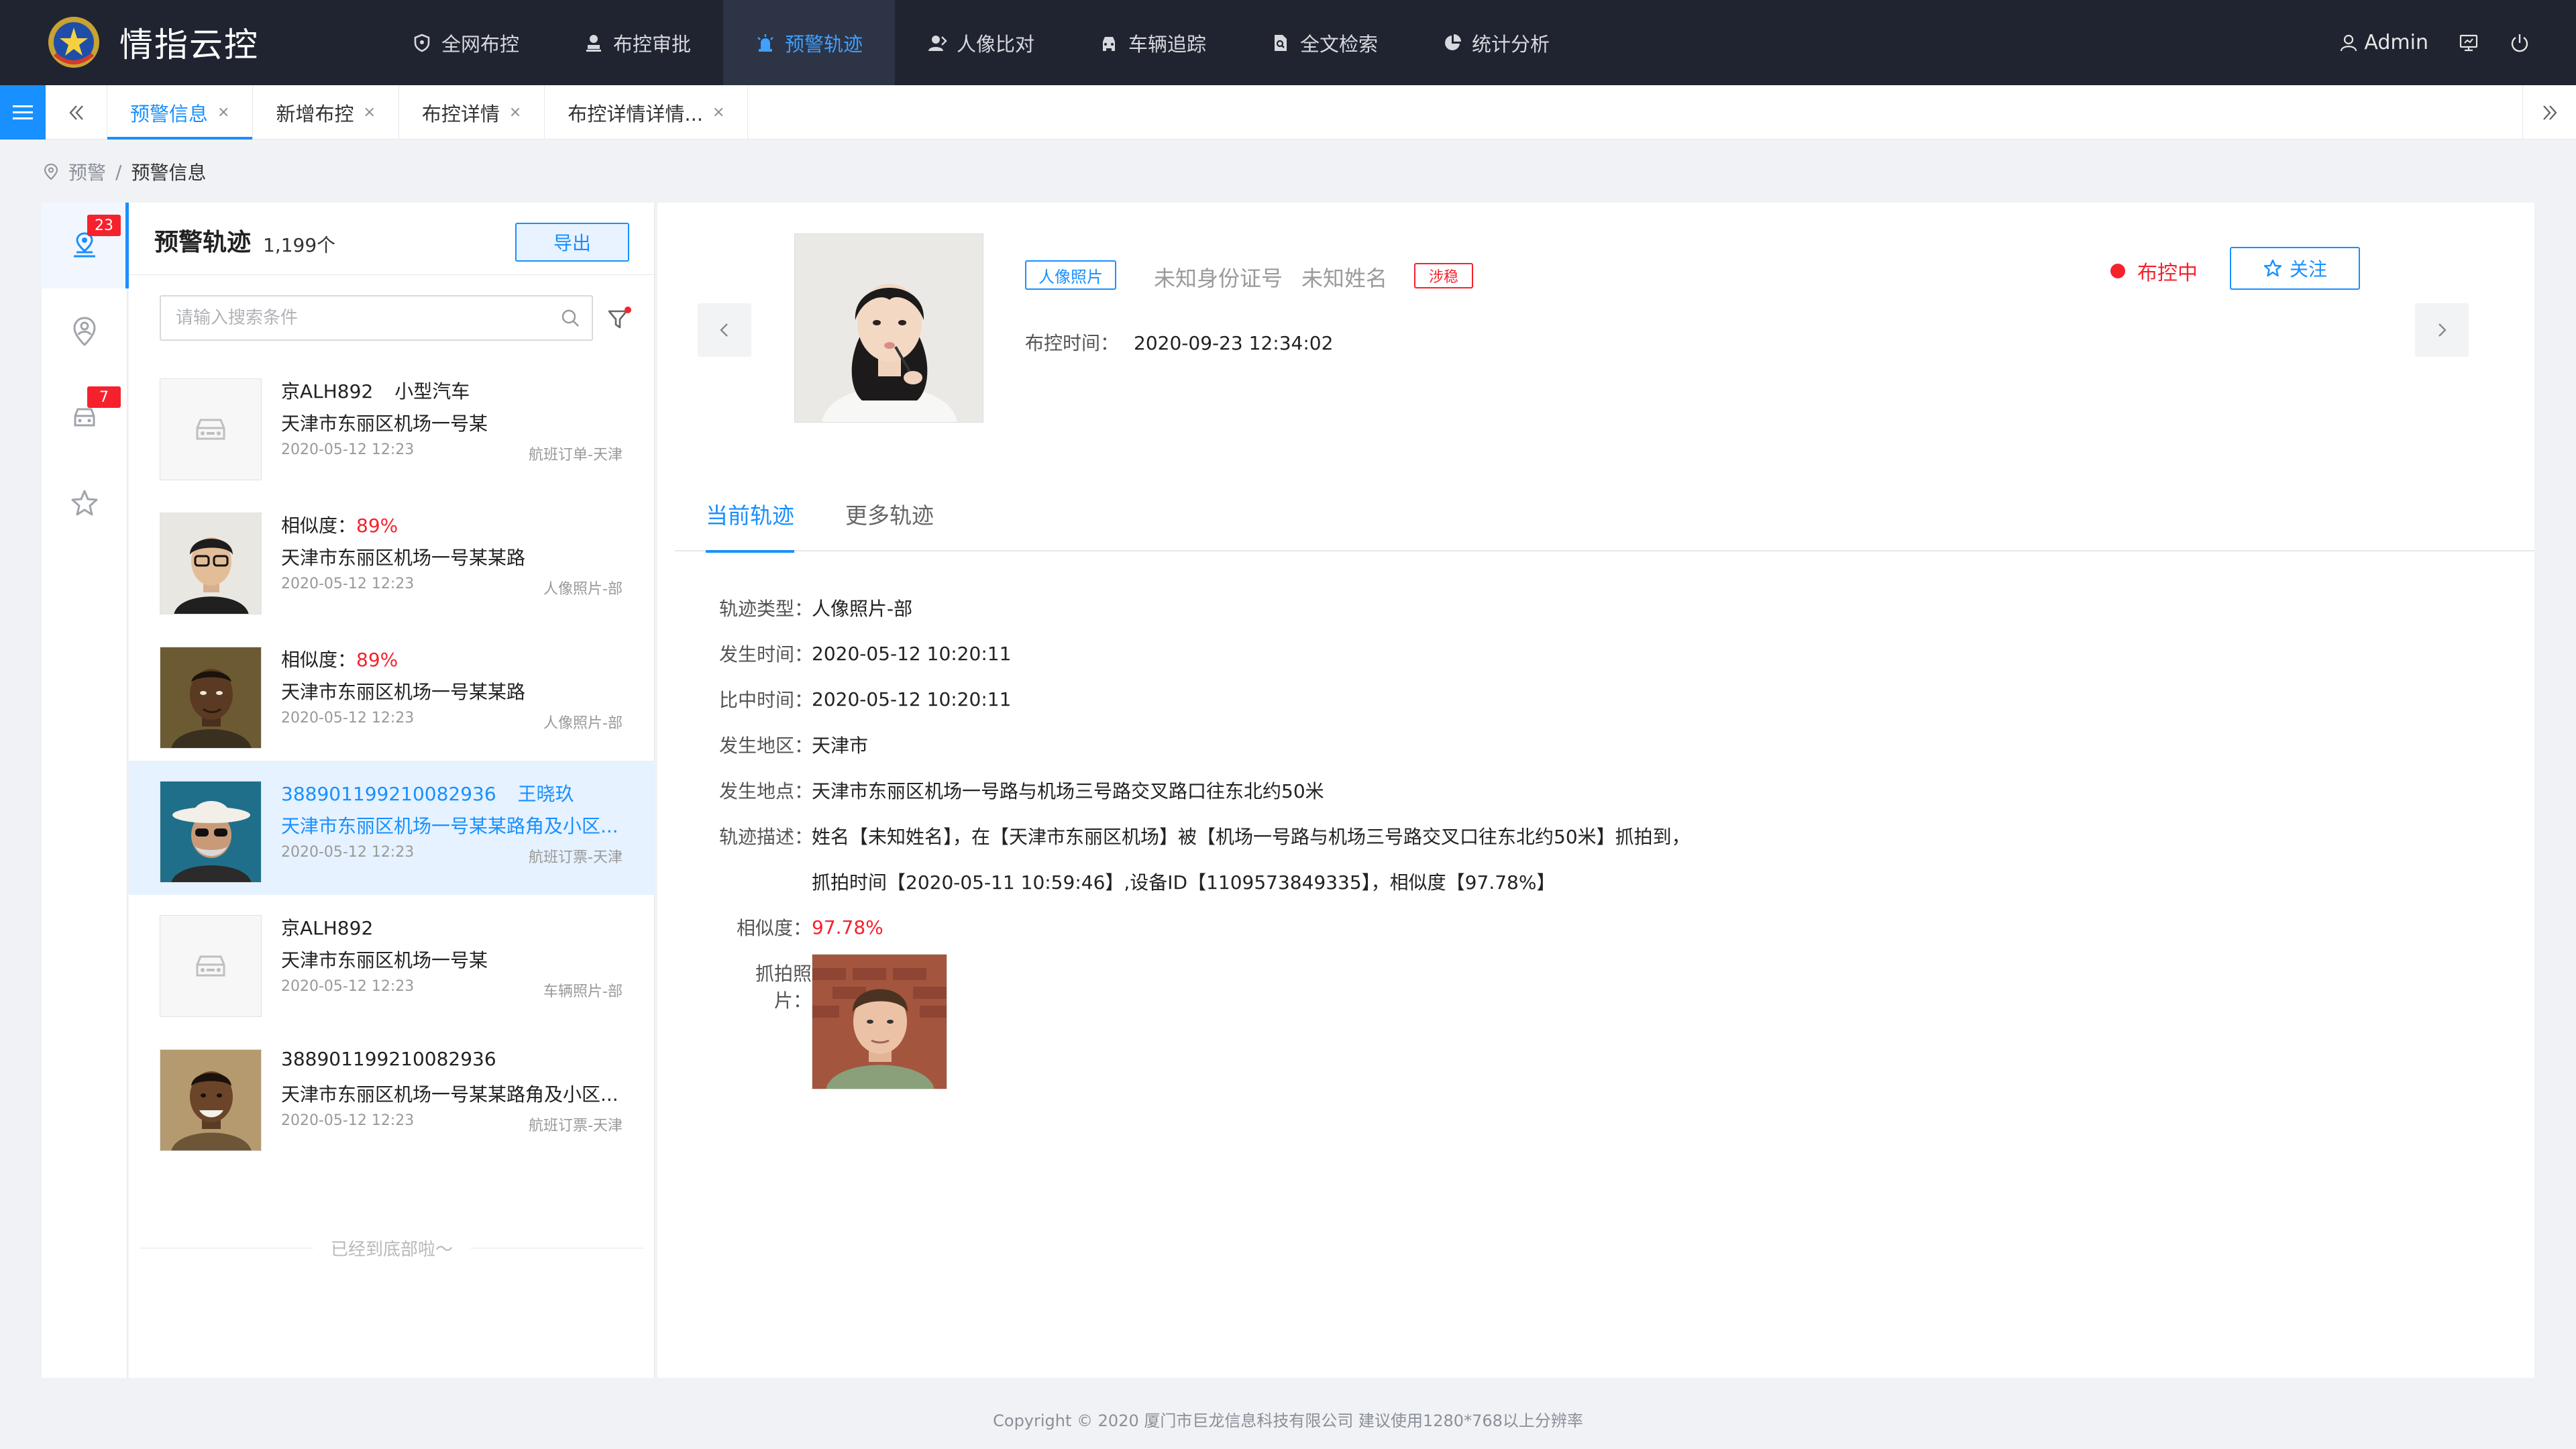 This screenshot has width=2576, height=1449. What do you see at coordinates (169, 113) in the screenshot?
I see `tab-label: 预警信息` at bounding box center [169, 113].